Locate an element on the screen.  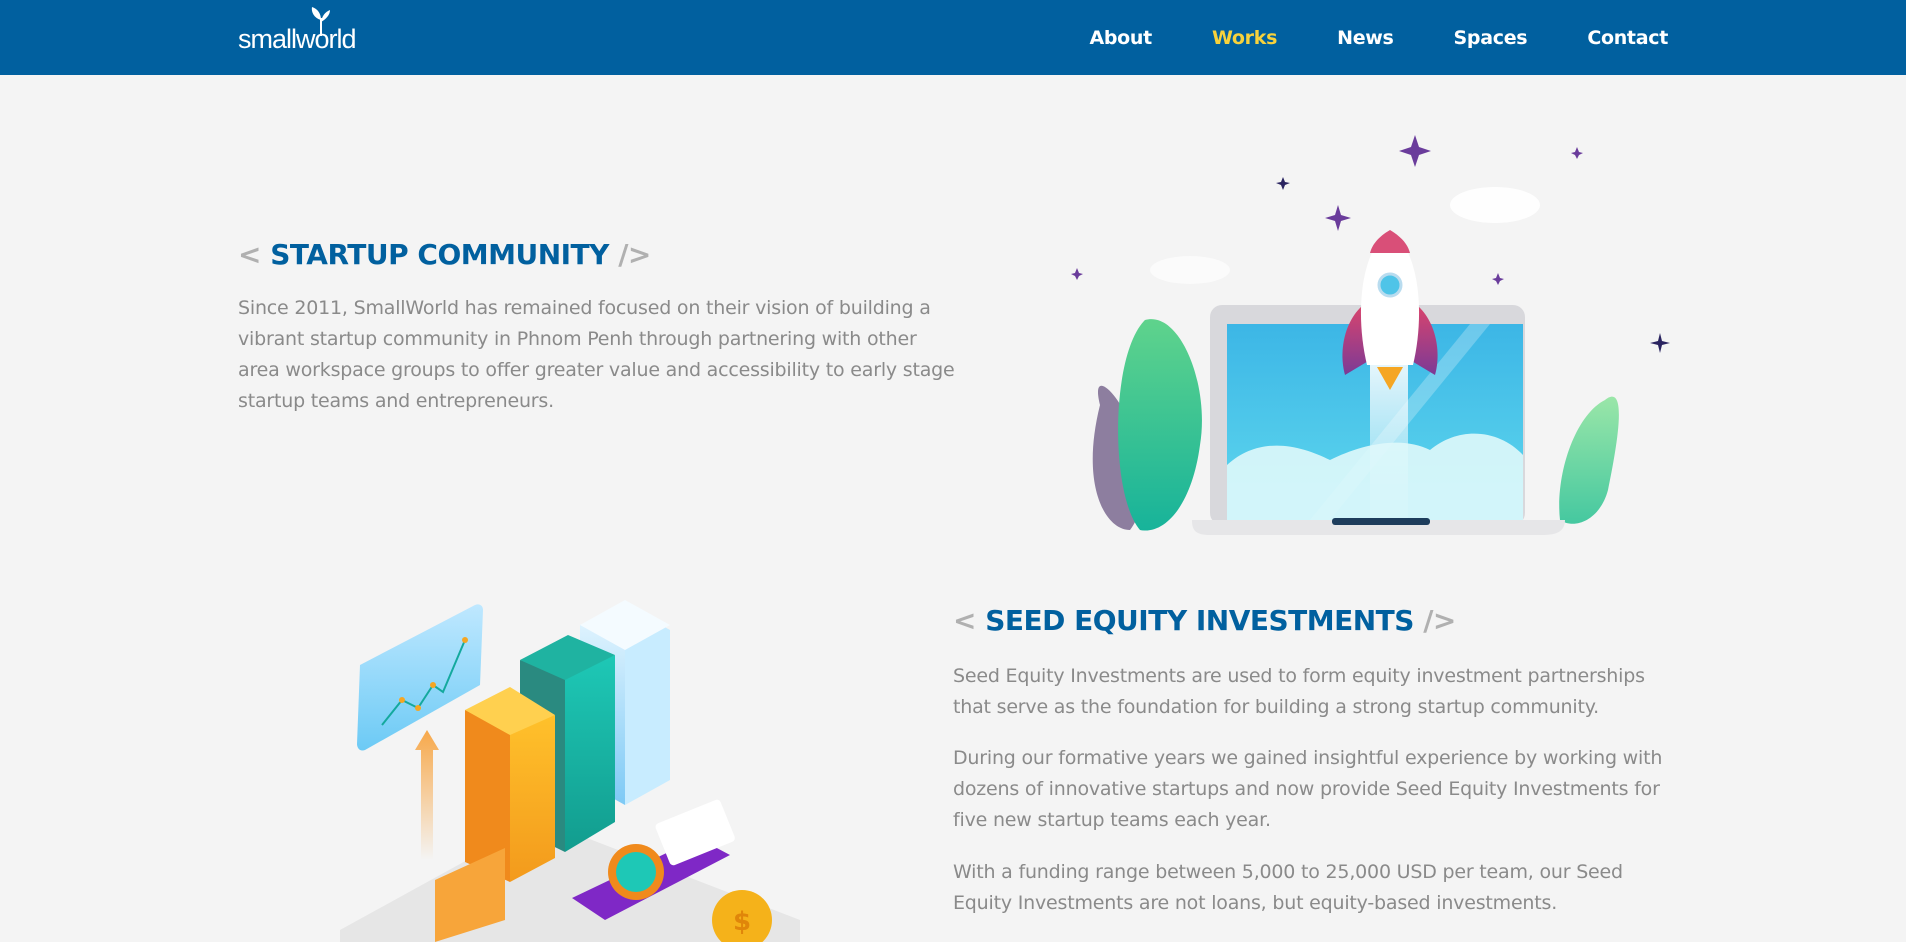
bar-teal-front is located at coordinates (590, 753).